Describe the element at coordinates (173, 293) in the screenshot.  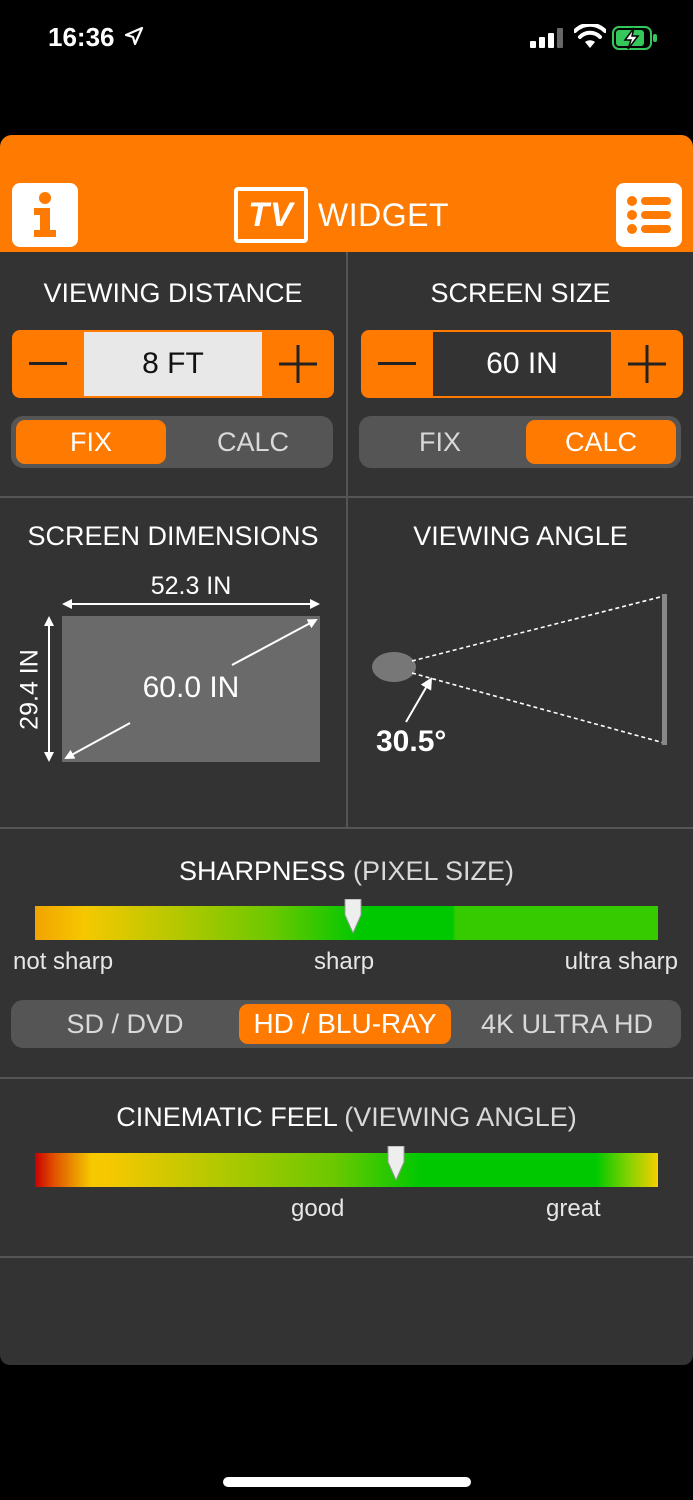
I see `viewing-distance-title: VIEWING DISTANCE` at that location.